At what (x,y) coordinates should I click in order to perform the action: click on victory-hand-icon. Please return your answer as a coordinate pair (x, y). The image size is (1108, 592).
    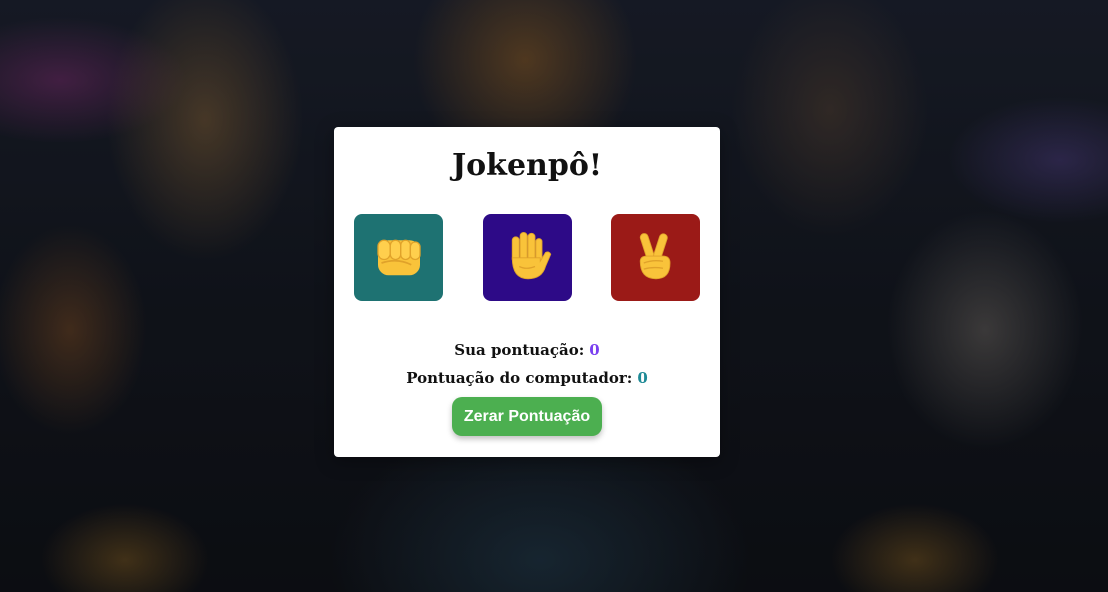
    Looking at the image, I should click on (656, 257).